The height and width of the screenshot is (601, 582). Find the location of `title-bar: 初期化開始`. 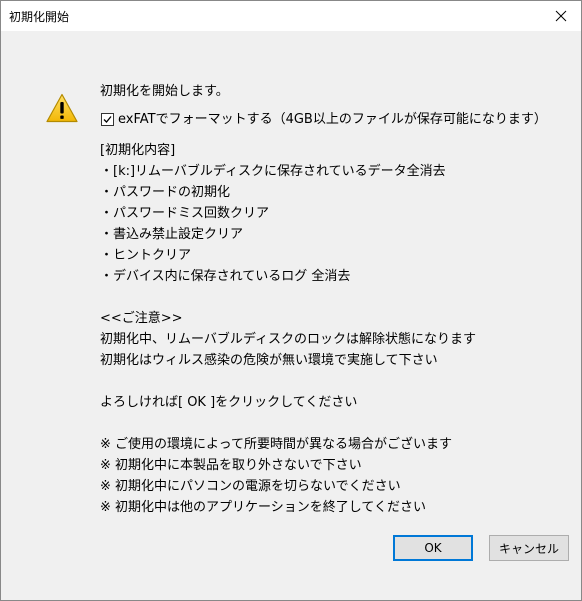

title-bar: 初期化開始 is located at coordinates (291, 16).